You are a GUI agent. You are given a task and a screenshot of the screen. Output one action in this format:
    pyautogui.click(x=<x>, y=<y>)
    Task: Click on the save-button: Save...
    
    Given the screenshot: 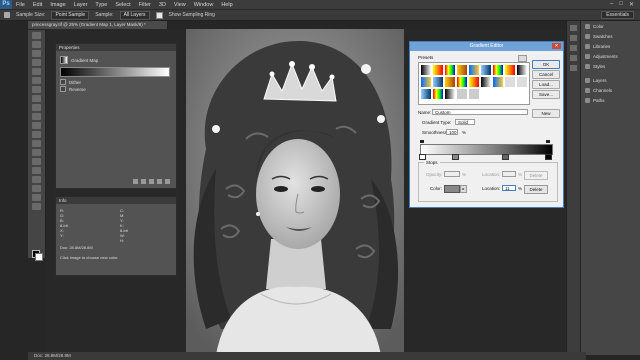 What is the action you would take?
    pyautogui.click(x=546, y=94)
    